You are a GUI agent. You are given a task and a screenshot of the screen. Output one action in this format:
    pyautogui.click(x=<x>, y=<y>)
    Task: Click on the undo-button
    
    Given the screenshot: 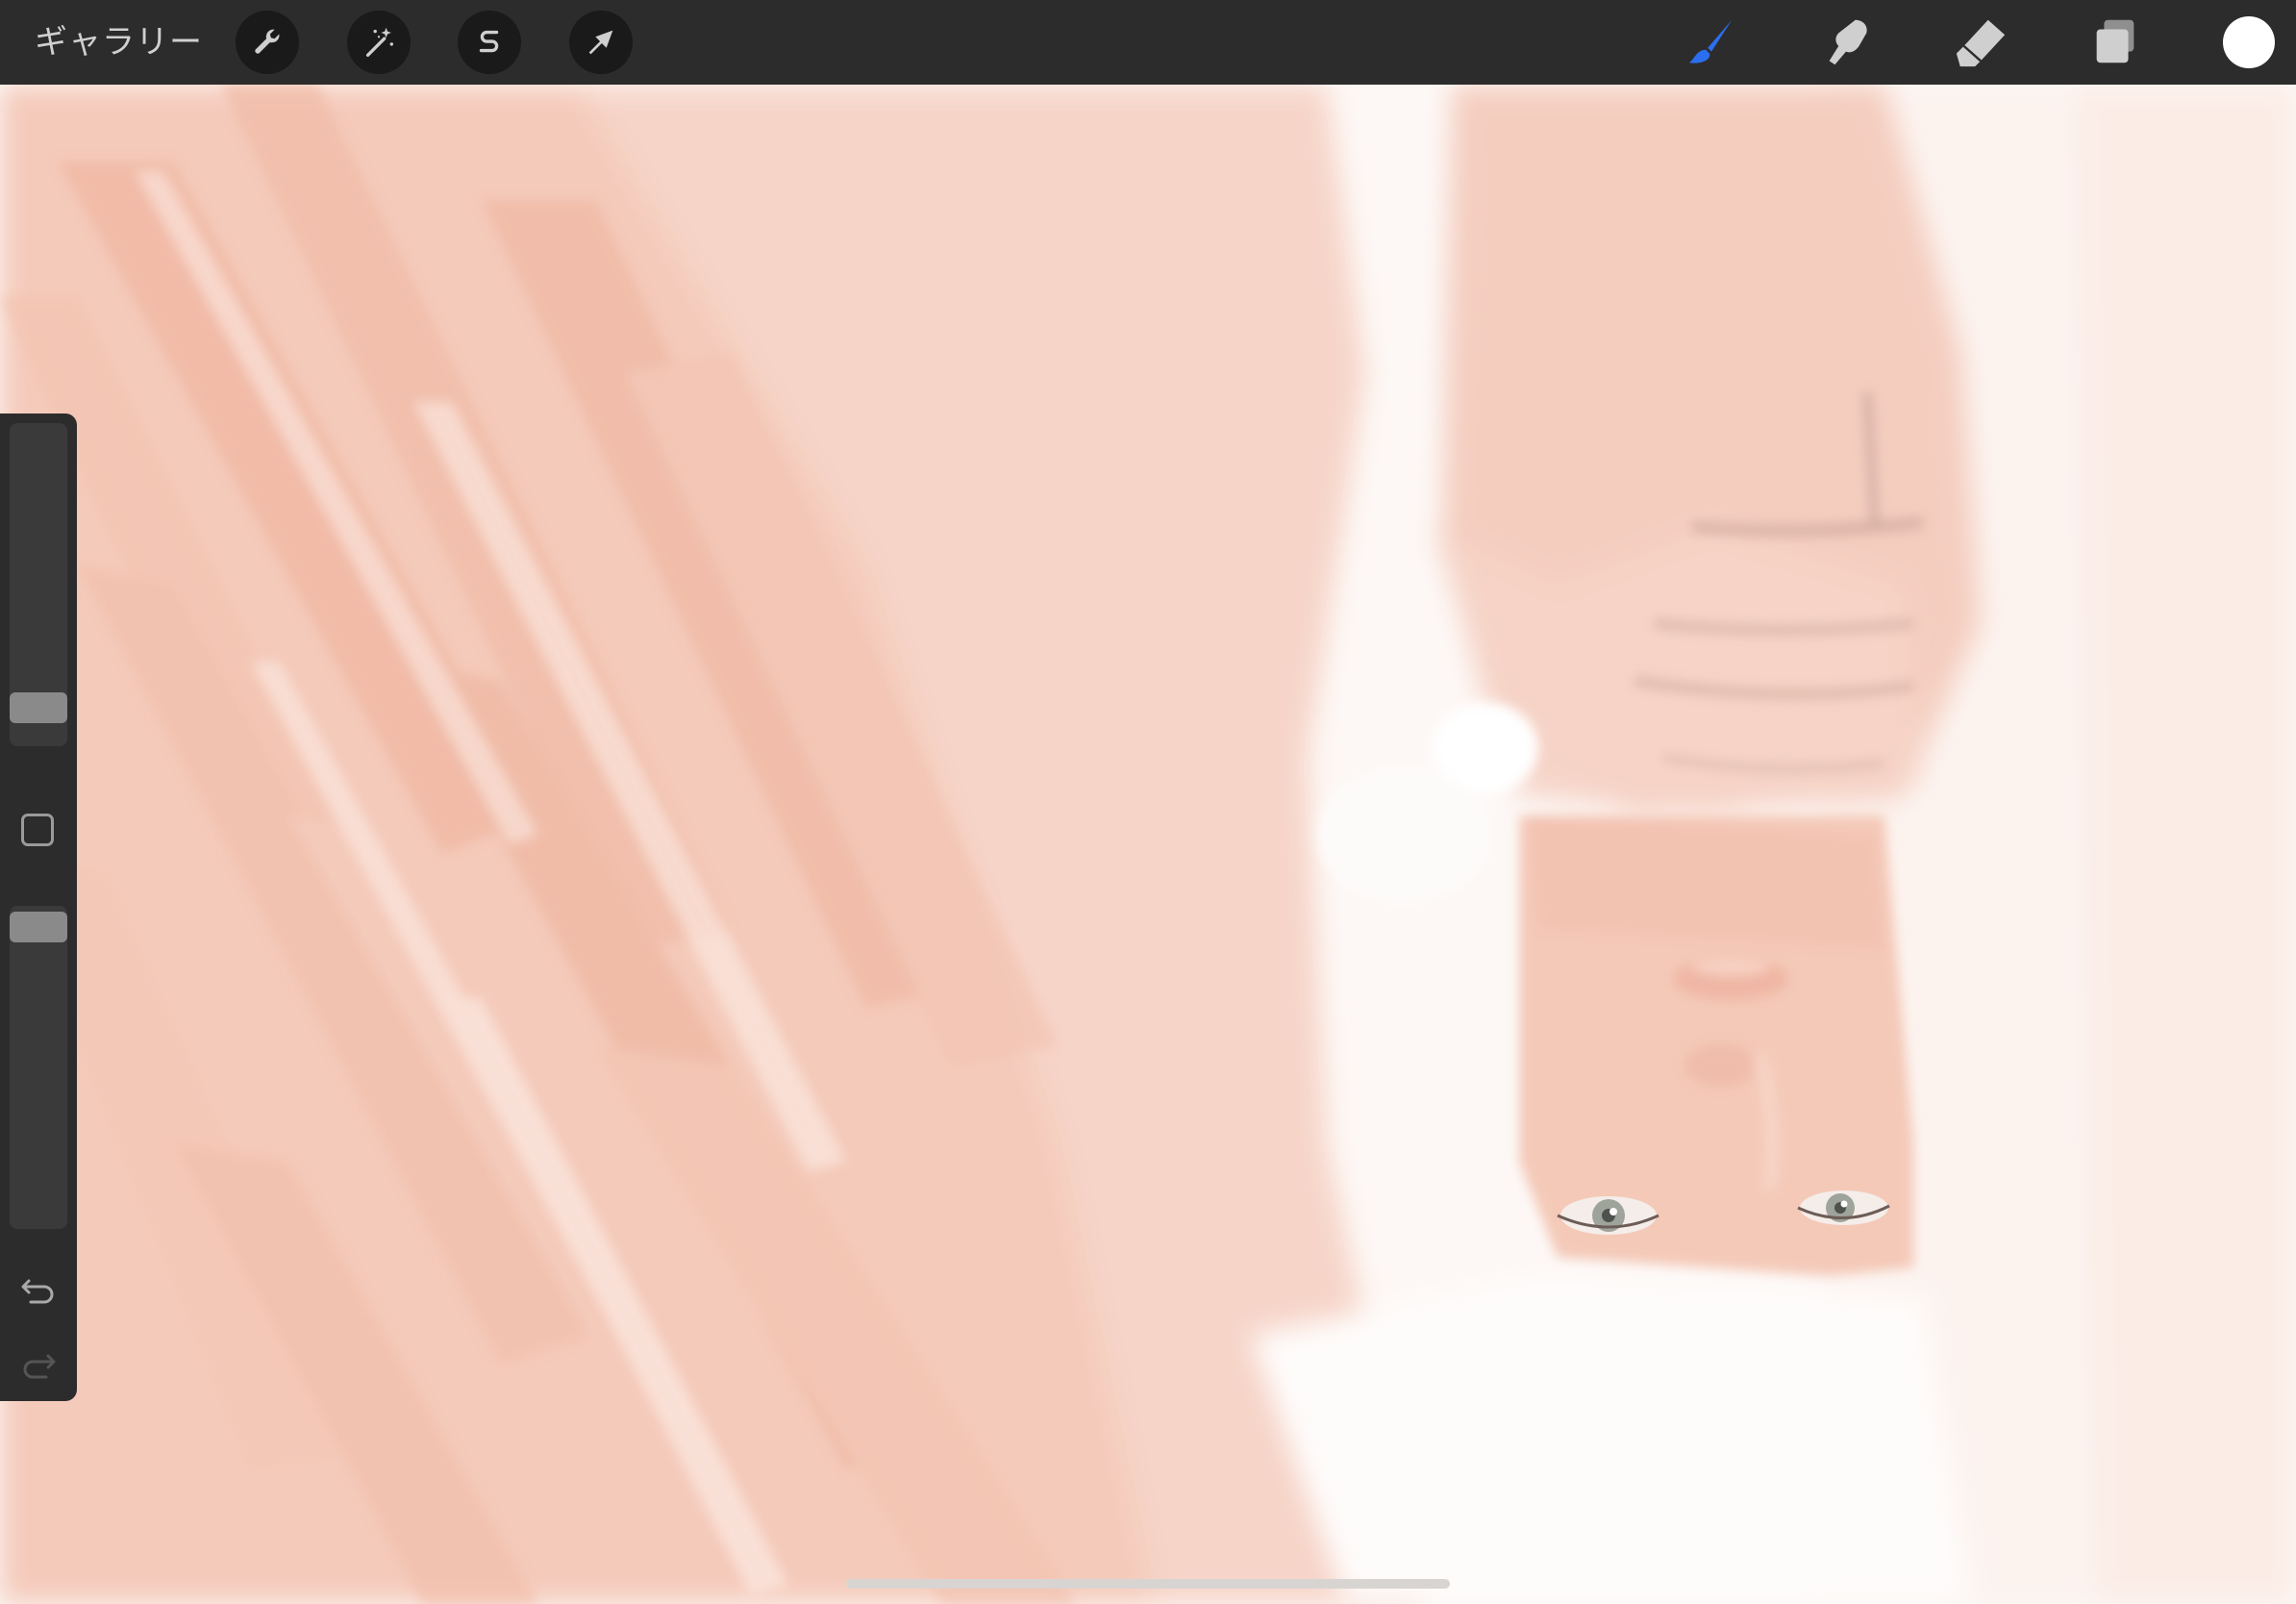 What is the action you would take?
    pyautogui.click(x=38, y=1288)
    